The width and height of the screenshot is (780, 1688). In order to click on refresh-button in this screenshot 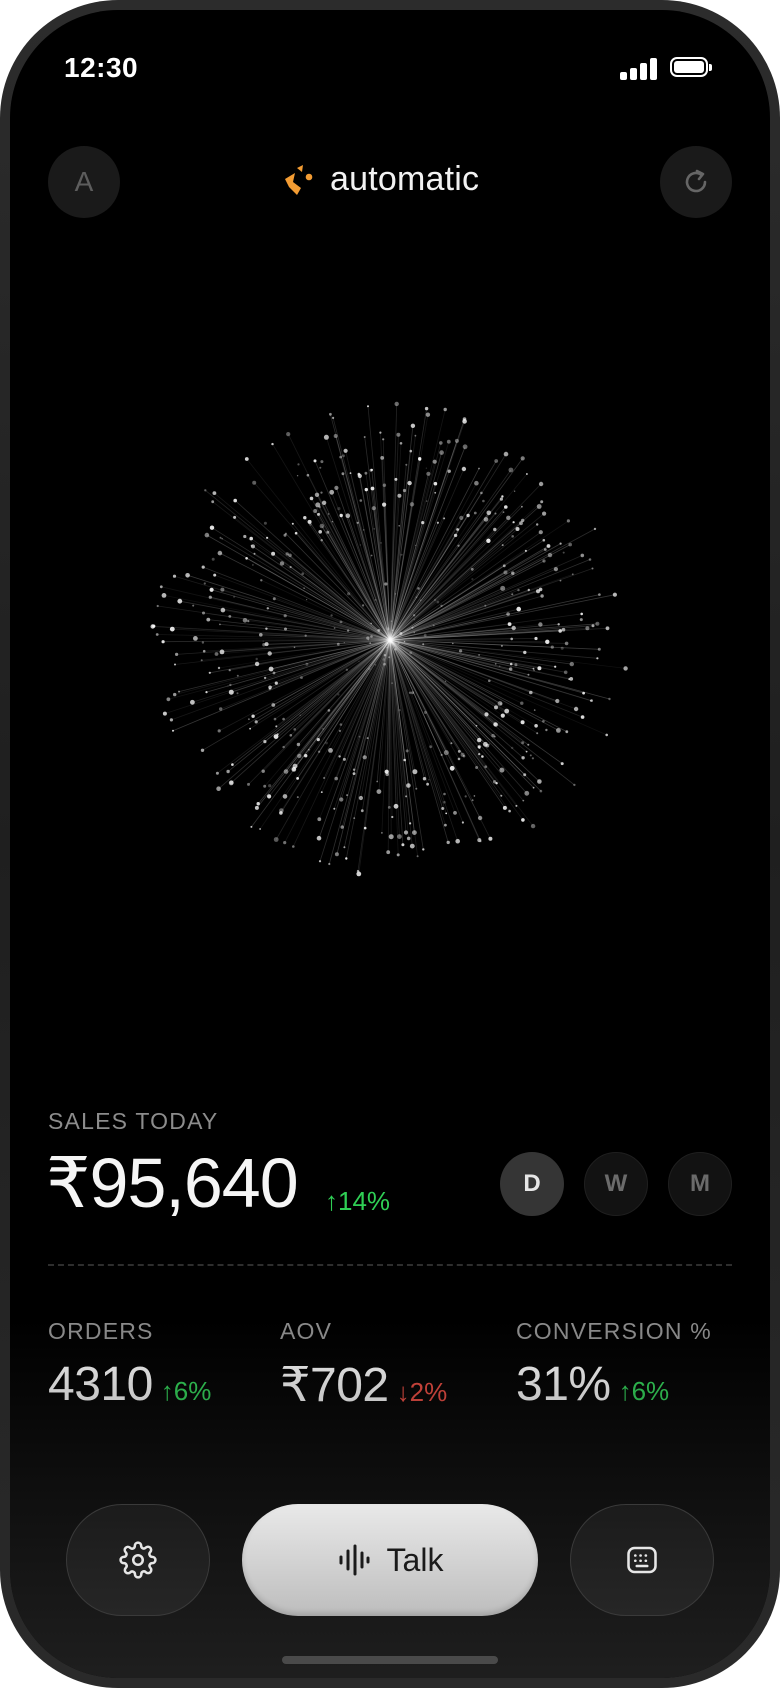, I will do `click(696, 182)`.